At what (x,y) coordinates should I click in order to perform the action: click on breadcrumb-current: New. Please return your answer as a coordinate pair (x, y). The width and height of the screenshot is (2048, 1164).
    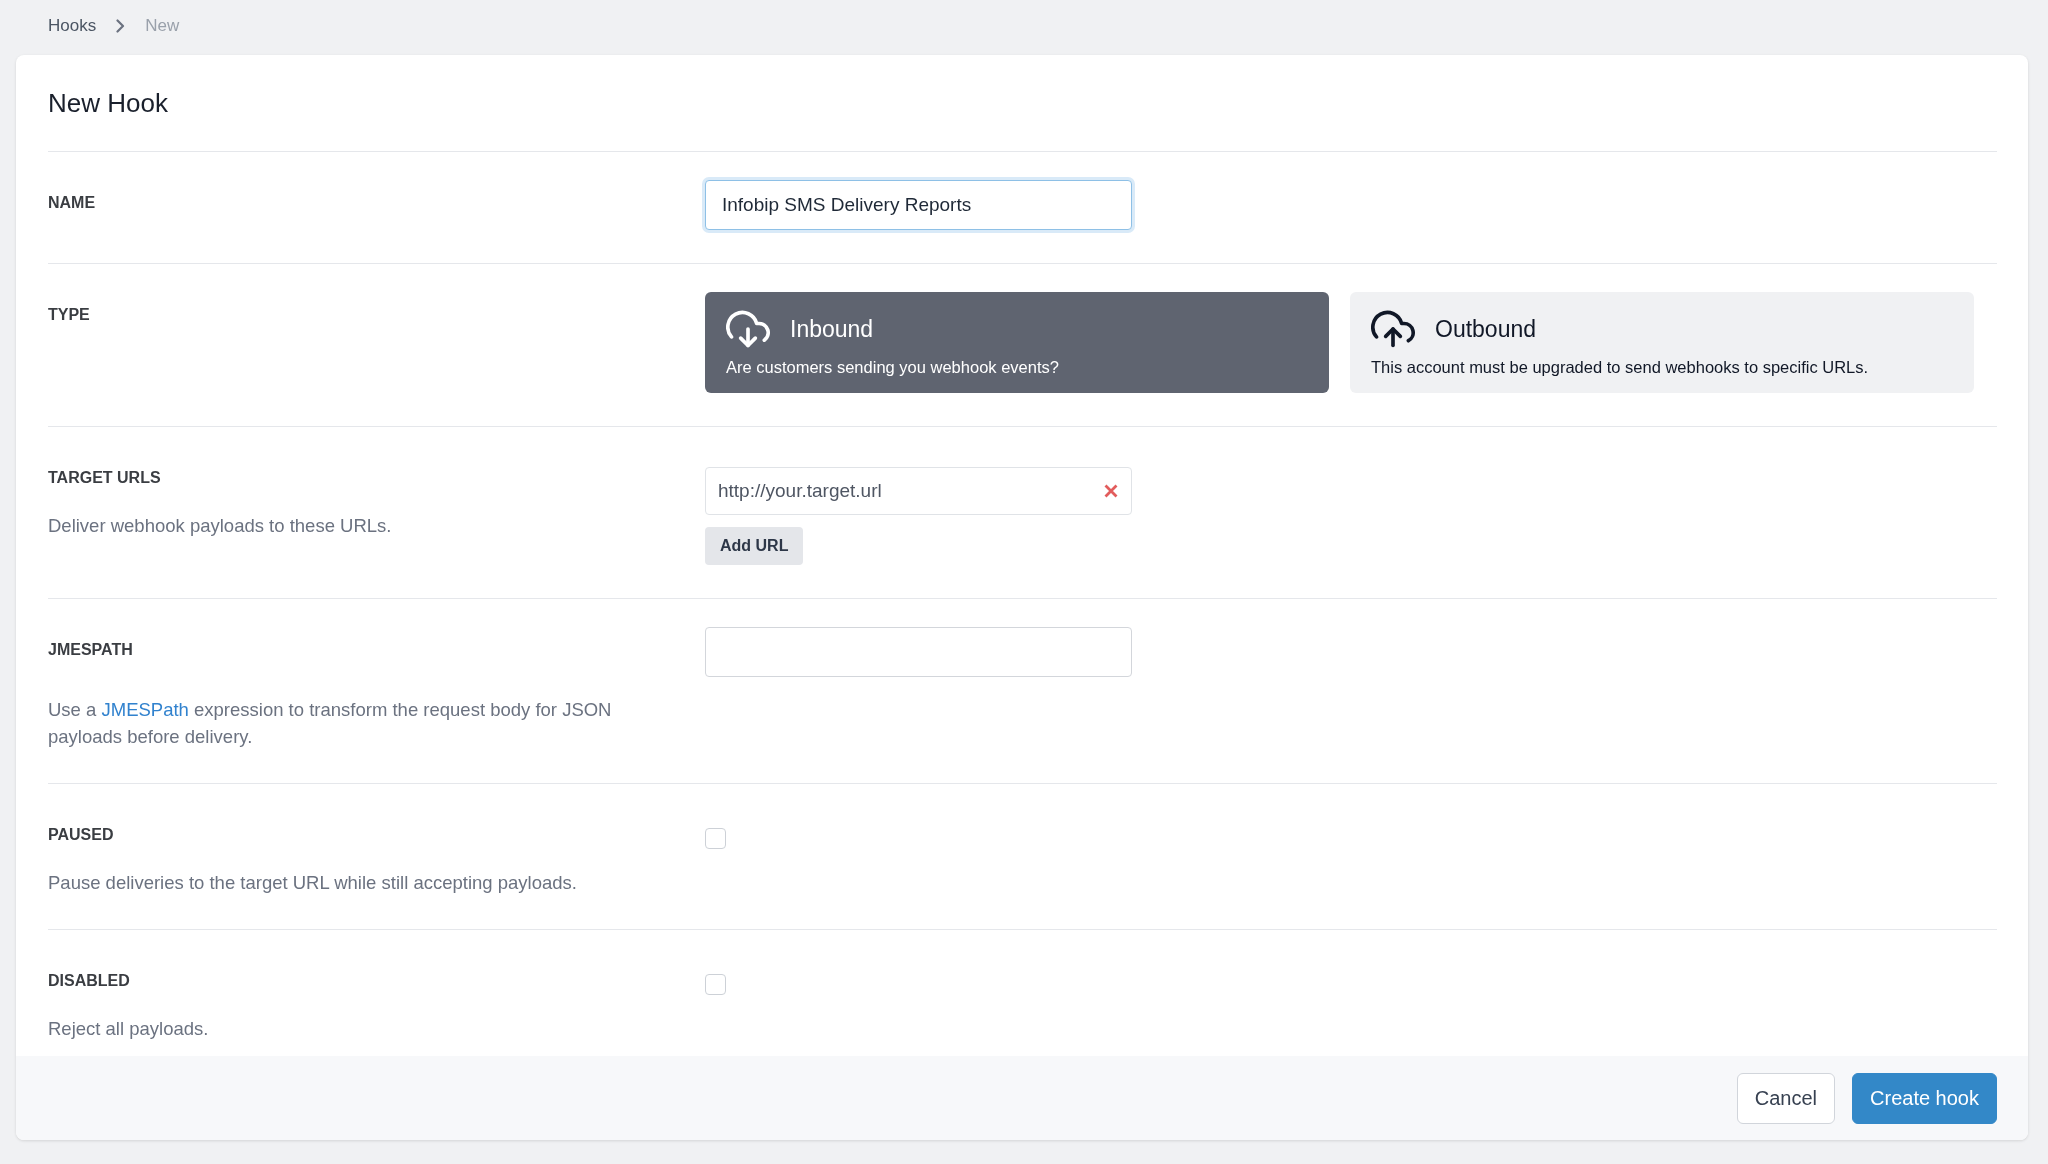
    Looking at the image, I should click on (162, 26).